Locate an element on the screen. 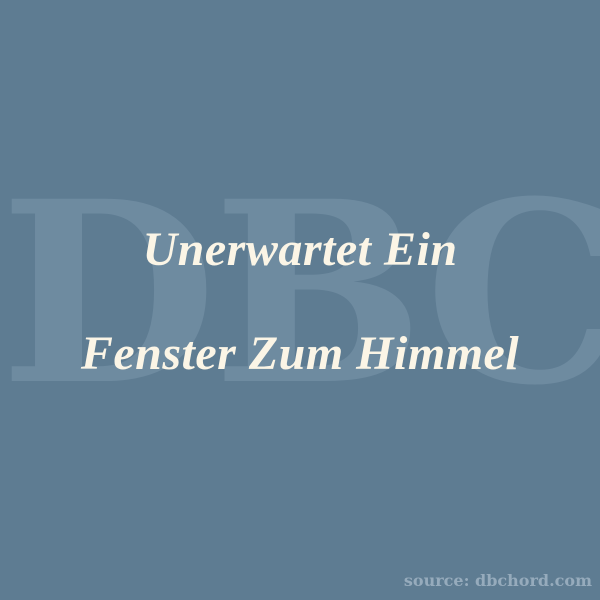 This screenshot has width=600, height=600. source-credit: source: dbchord.com is located at coordinates (497, 580).